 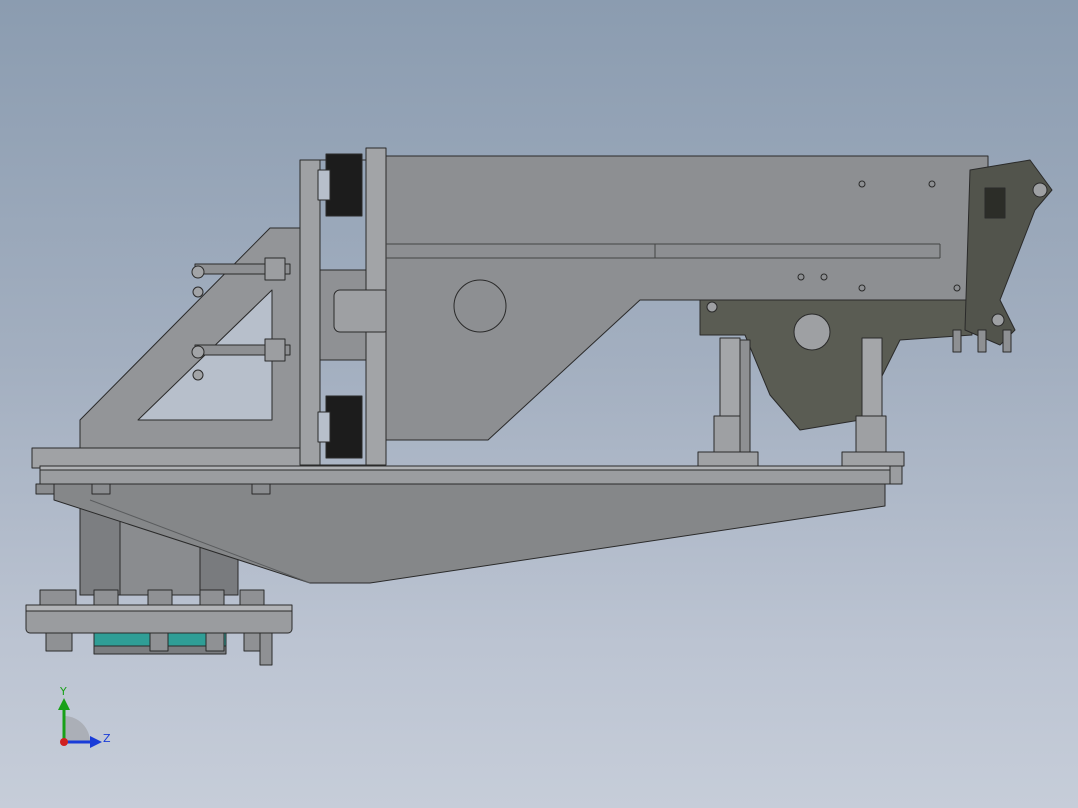 What do you see at coordinates (85, 721) in the screenshot?
I see `coordinate-triad: Y Z` at bounding box center [85, 721].